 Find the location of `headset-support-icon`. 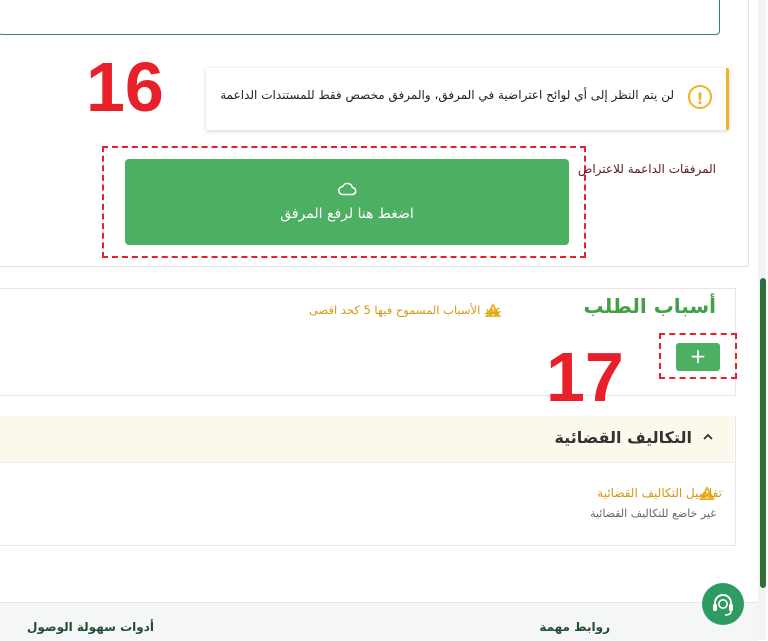

headset-support-icon is located at coordinates (723, 605).